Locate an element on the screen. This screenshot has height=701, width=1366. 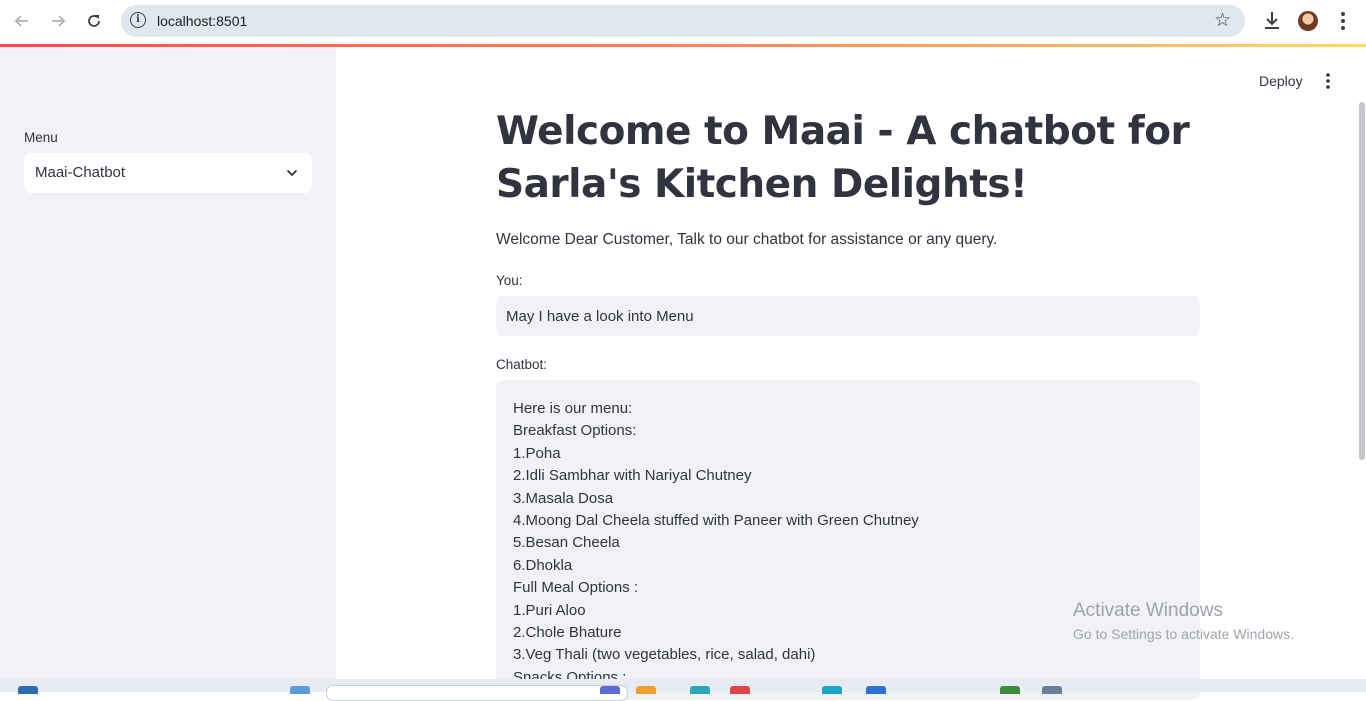
menu-label: Menu is located at coordinates (41, 137).